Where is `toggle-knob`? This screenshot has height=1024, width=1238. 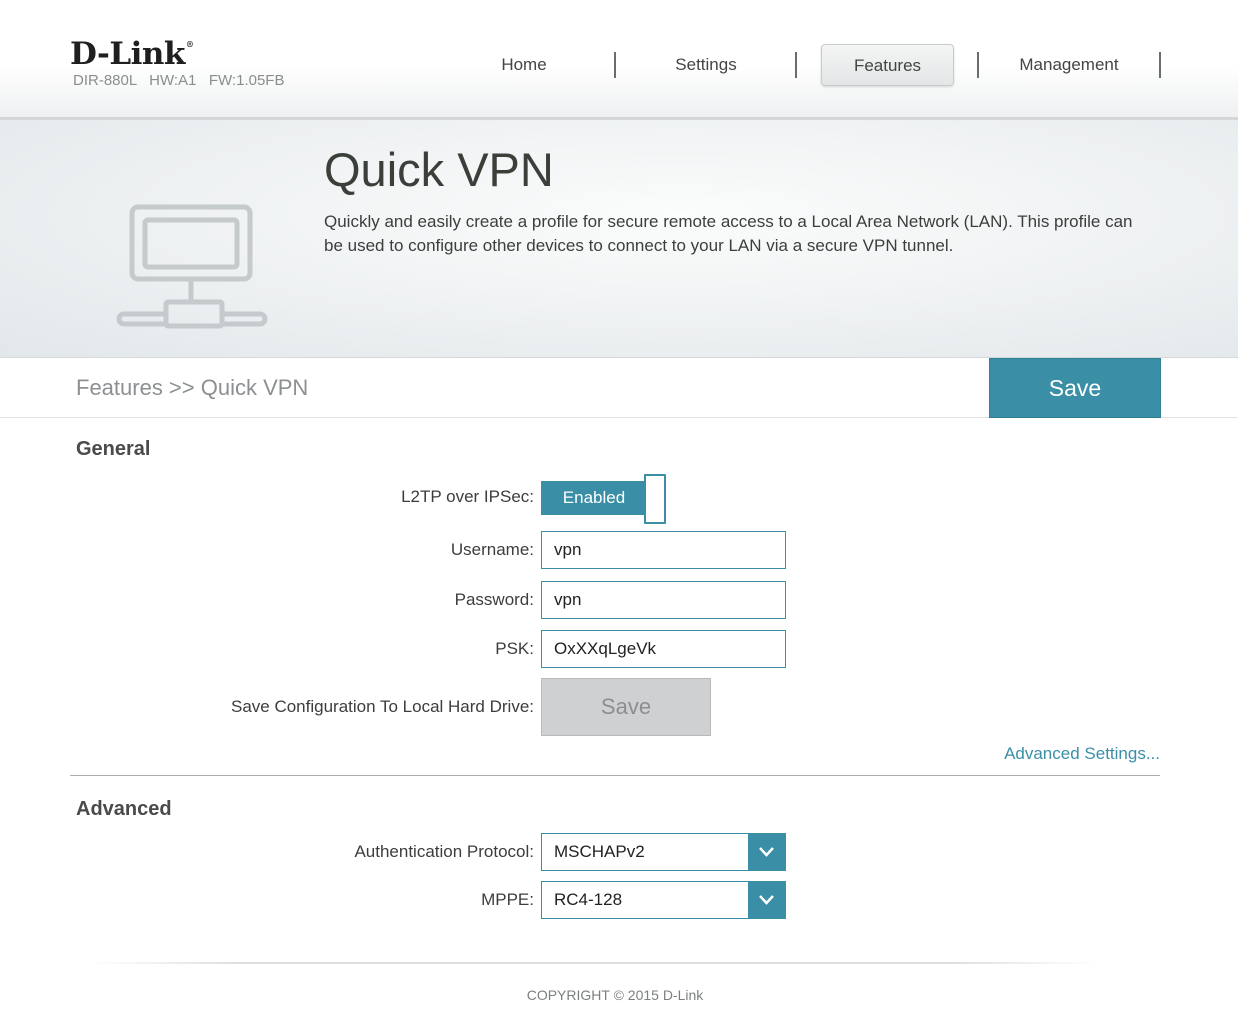
toggle-knob is located at coordinates (655, 499).